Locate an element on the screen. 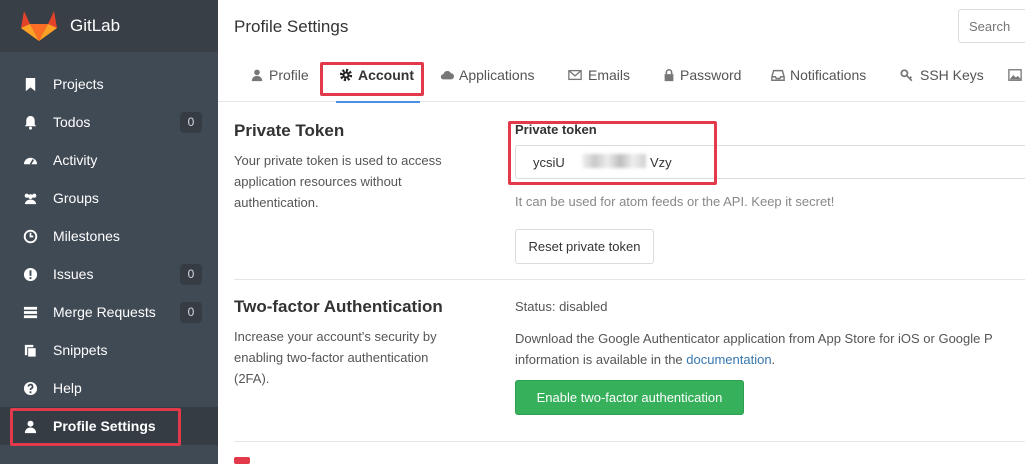  tab-password: Password is located at coordinates (702, 77).